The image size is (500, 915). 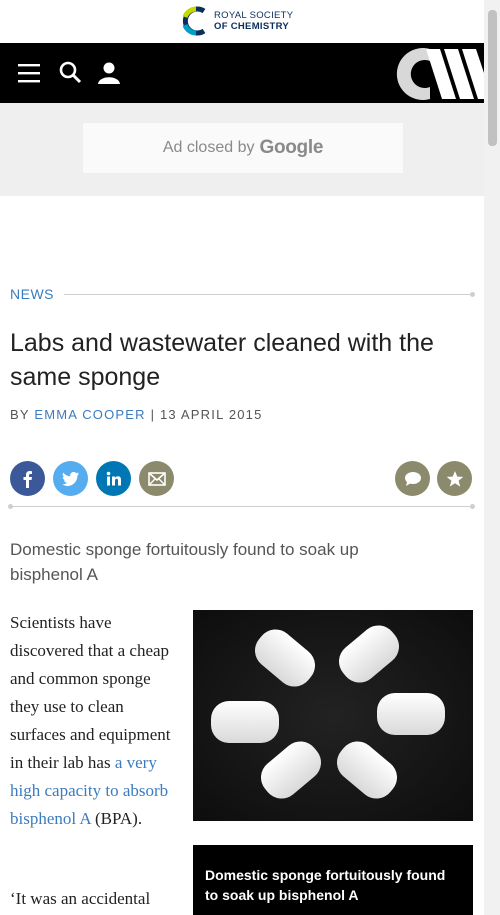 I want to click on section-rule, so click(x=269, y=294).